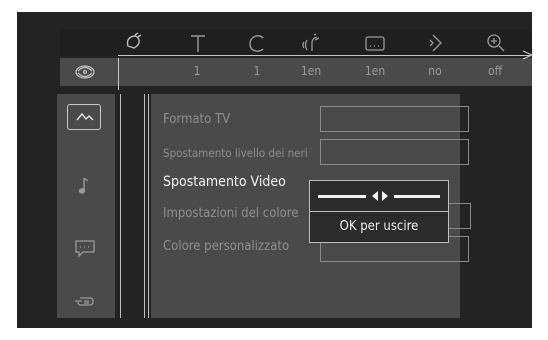 The height and width of the screenshot is (340, 548). Describe the element at coordinates (86, 206) in the screenshot. I see `sidebar` at that location.